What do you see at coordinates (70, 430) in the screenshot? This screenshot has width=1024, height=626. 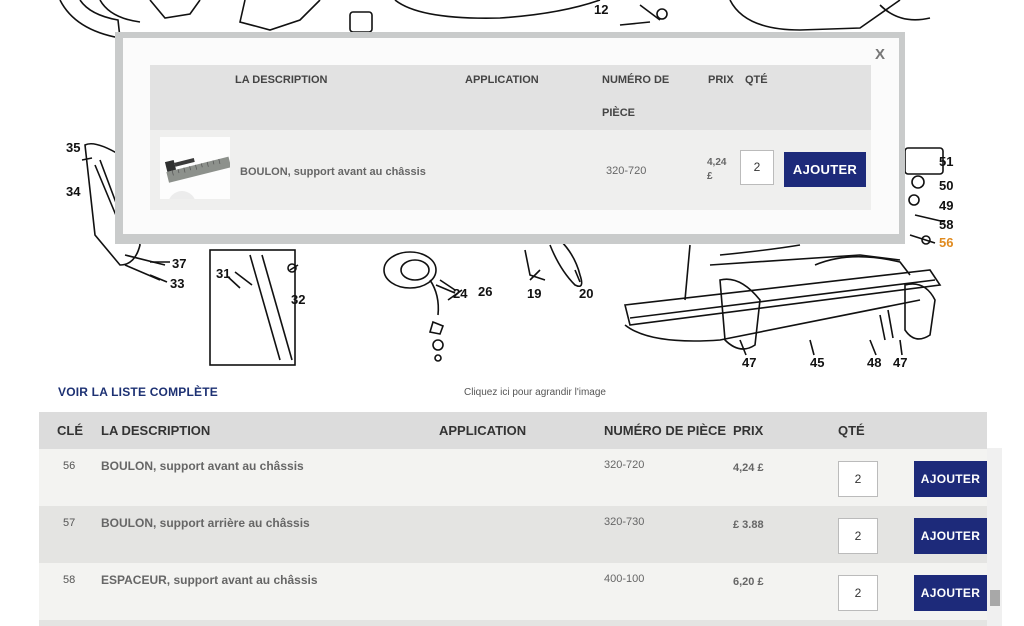 I see `header-key: CLÉ` at bounding box center [70, 430].